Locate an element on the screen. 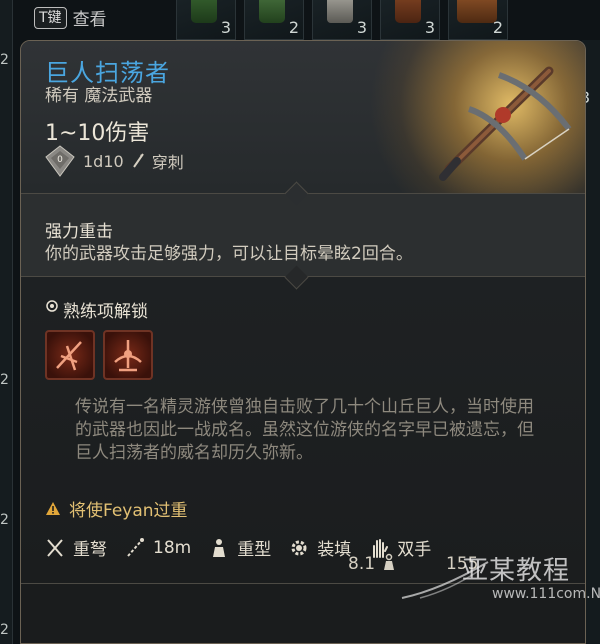 The height and width of the screenshot is (644, 600). heavy-crossbow-icon is located at coordinates (505, 123).